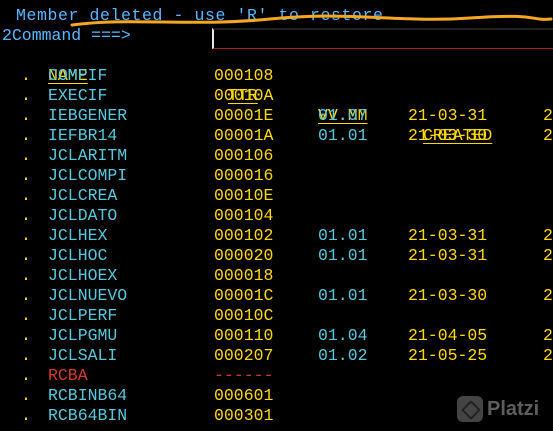 Image resolution: width=553 pixels, height=431 pixels. I want to click on member-ttr: 000301, so click(244, 415).